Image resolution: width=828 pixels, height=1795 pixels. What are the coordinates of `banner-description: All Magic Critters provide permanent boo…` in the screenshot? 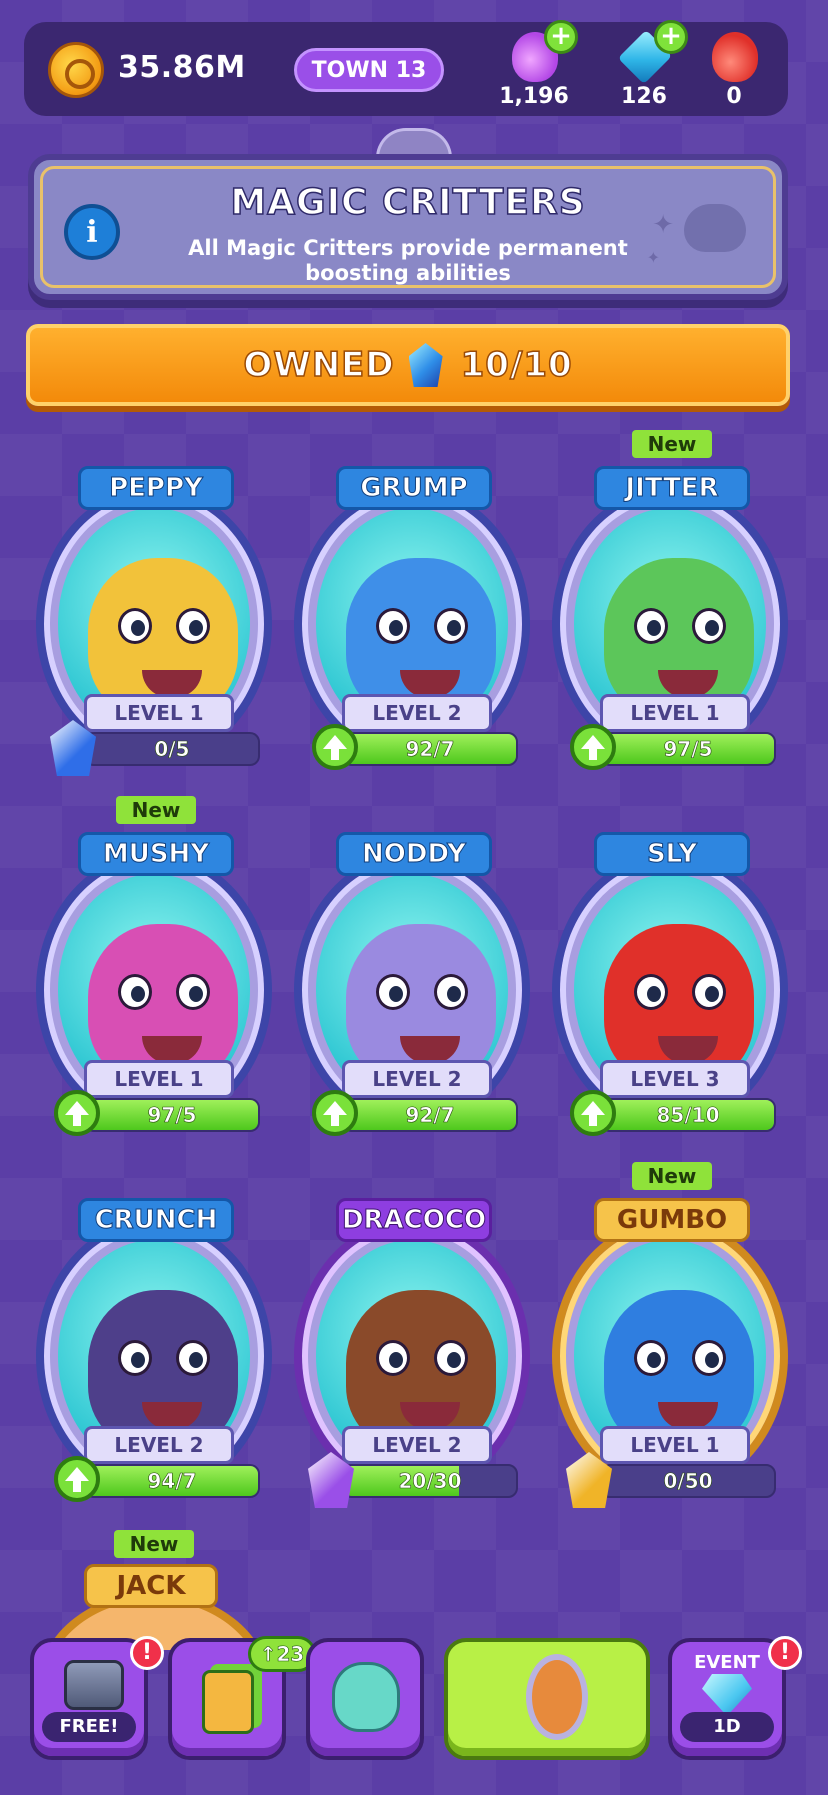 It's located at (408, 261).